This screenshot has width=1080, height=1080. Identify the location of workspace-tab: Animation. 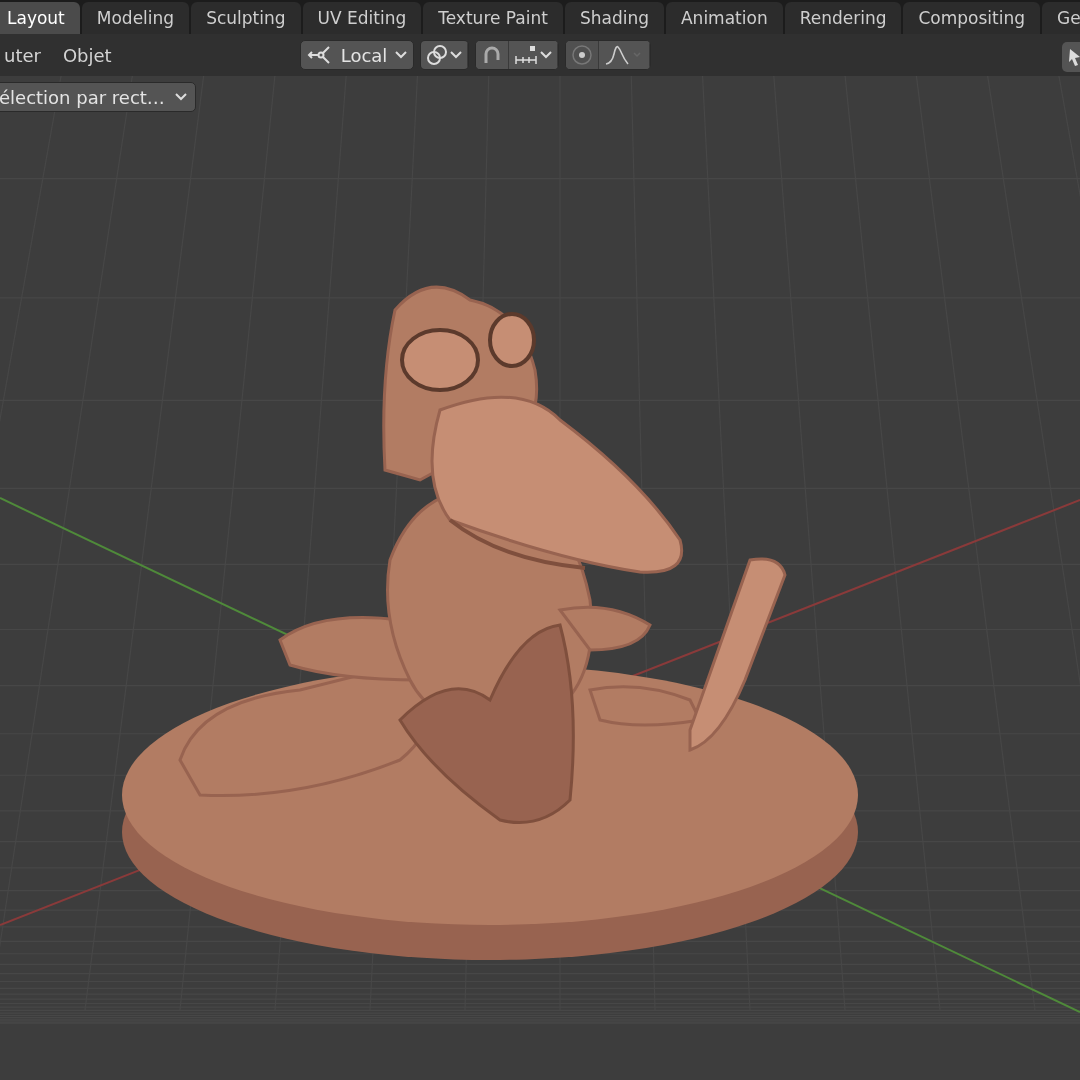
(724, 18).